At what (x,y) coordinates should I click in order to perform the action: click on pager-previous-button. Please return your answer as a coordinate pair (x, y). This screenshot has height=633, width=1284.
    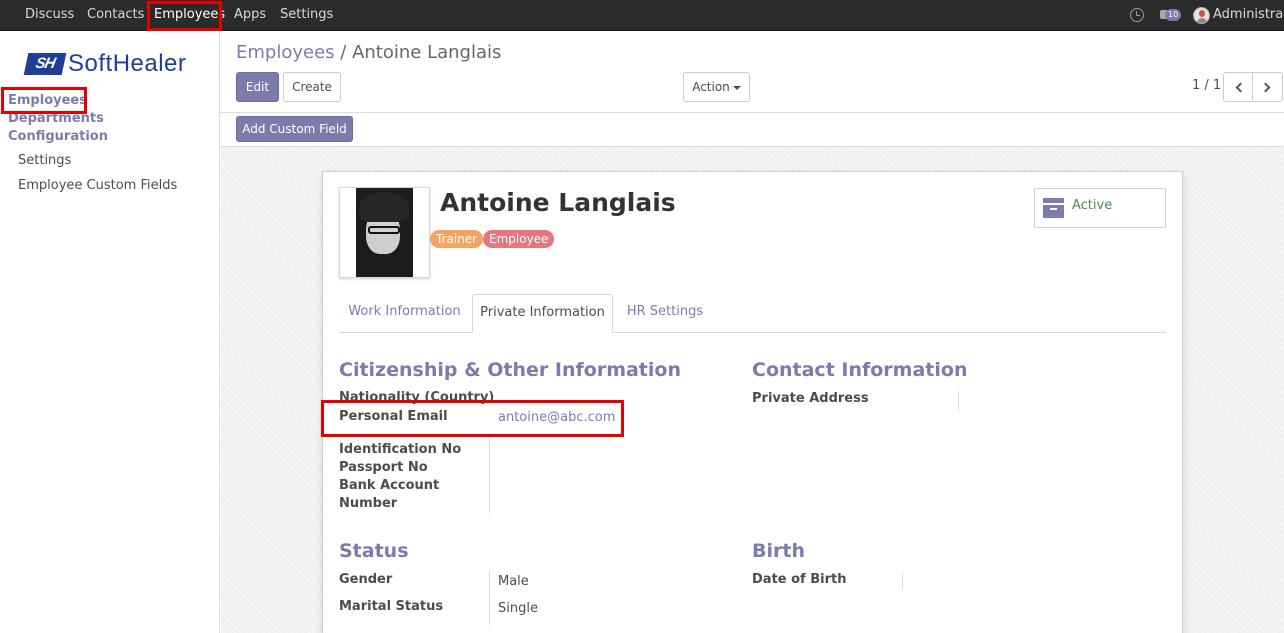
    Looking at the image, I should click on (1238, 87).